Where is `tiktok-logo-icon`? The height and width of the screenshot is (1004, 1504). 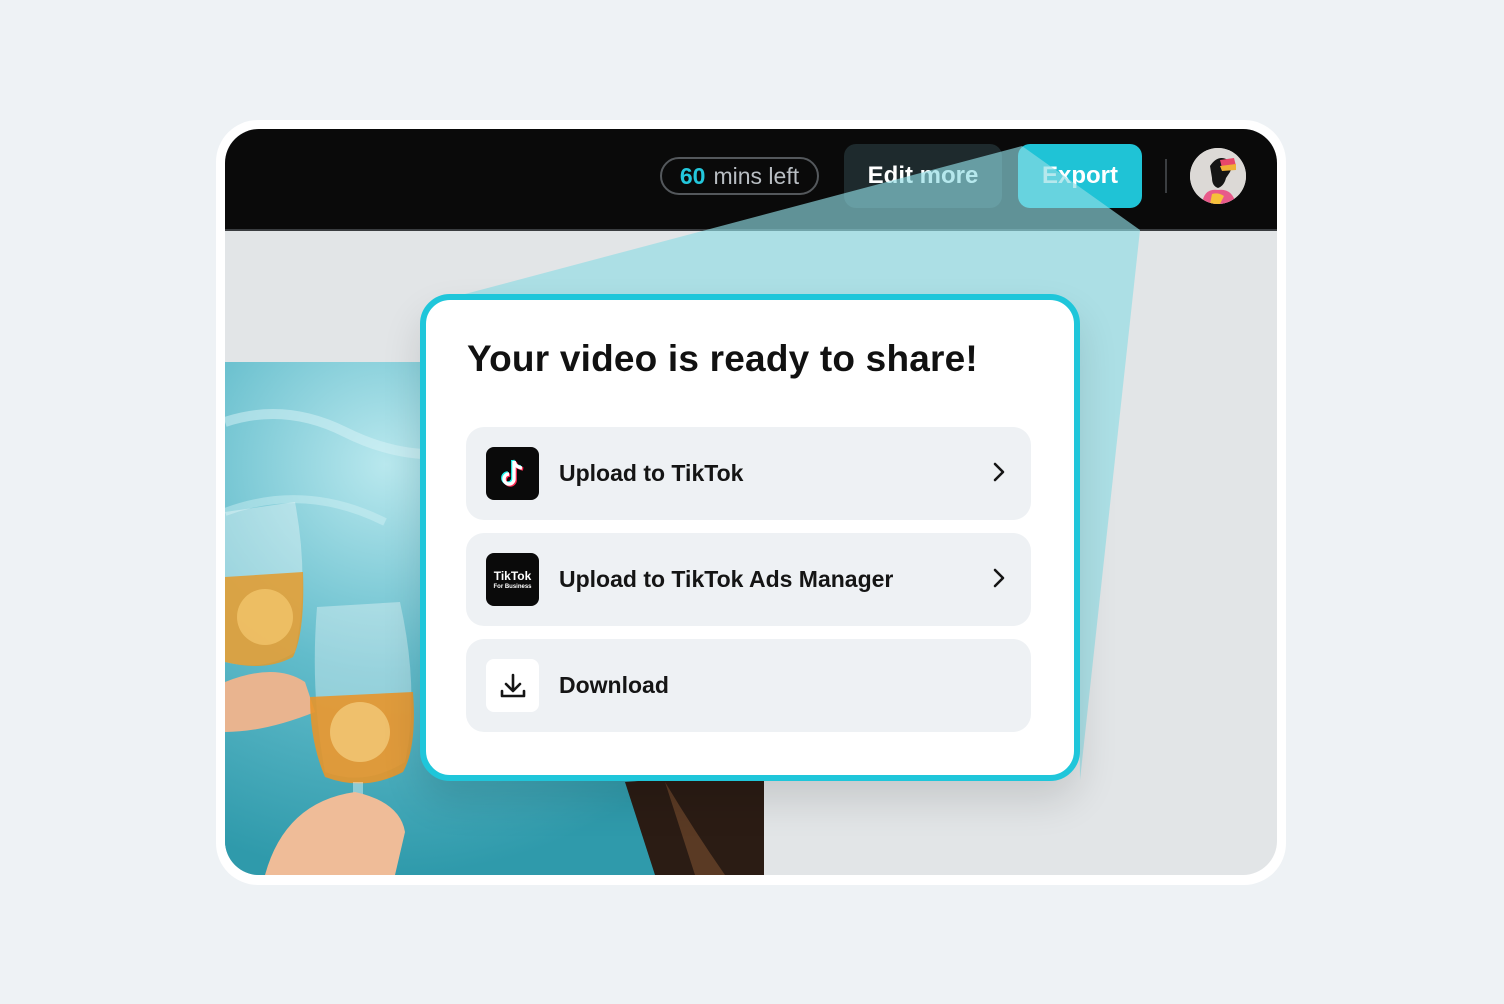
tiktok-logo-icon is located at coordinates (512, 473).